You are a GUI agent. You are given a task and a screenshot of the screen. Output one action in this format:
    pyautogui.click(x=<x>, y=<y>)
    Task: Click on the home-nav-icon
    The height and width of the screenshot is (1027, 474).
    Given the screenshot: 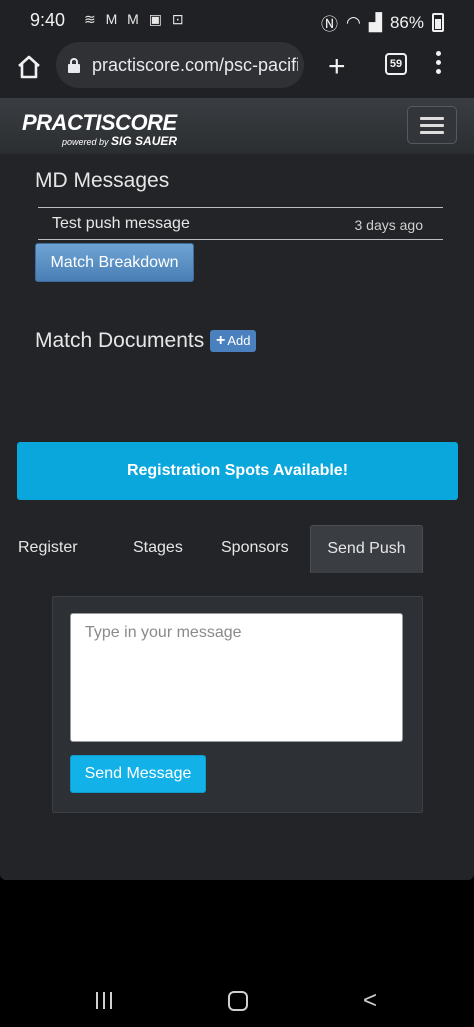 What is the action you would take?
    pyautogui.click(x=238, y=1001)
    